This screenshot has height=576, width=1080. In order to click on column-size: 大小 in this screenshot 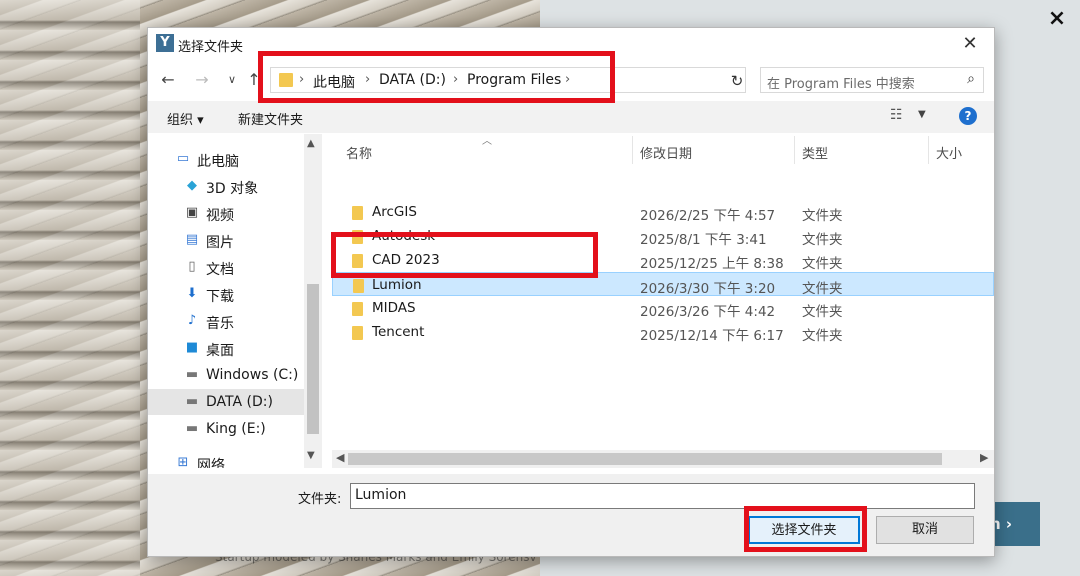, I will do `click(949, 152)`.